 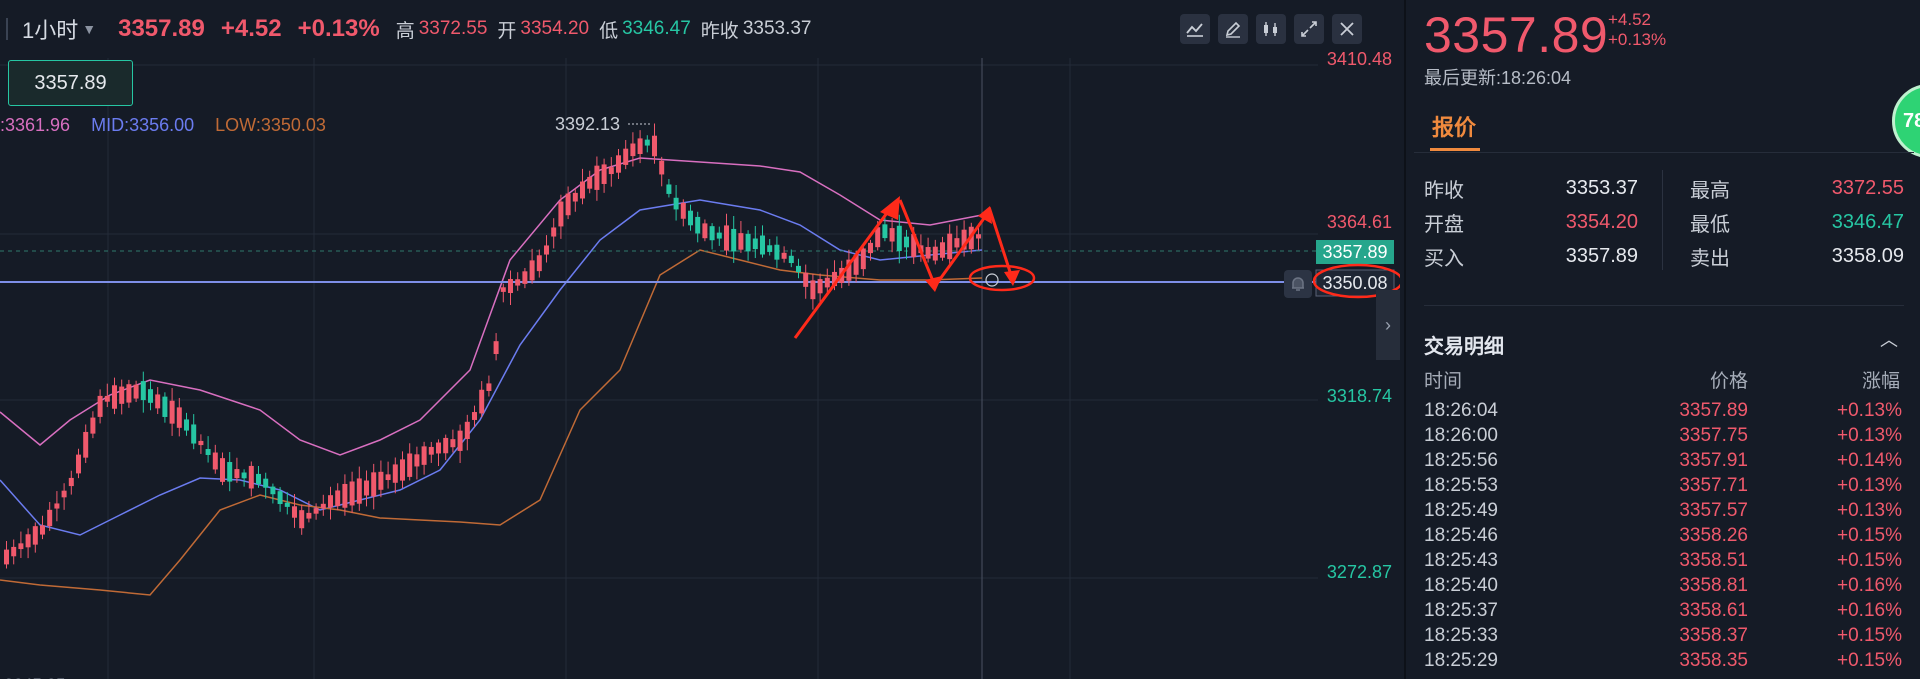 What do you see at coordinates (50, 29) in the screenshot?
I see `interval-selector: 1小时` at bounding box center [50, 29].